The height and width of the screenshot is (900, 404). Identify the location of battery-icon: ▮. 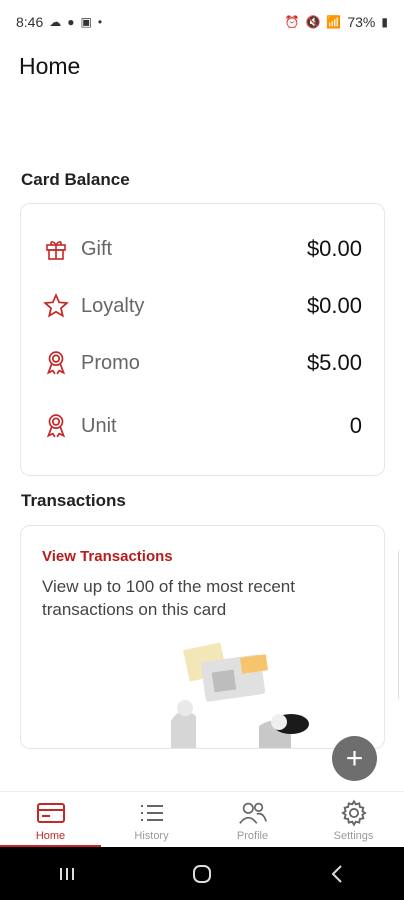
(384, 22).